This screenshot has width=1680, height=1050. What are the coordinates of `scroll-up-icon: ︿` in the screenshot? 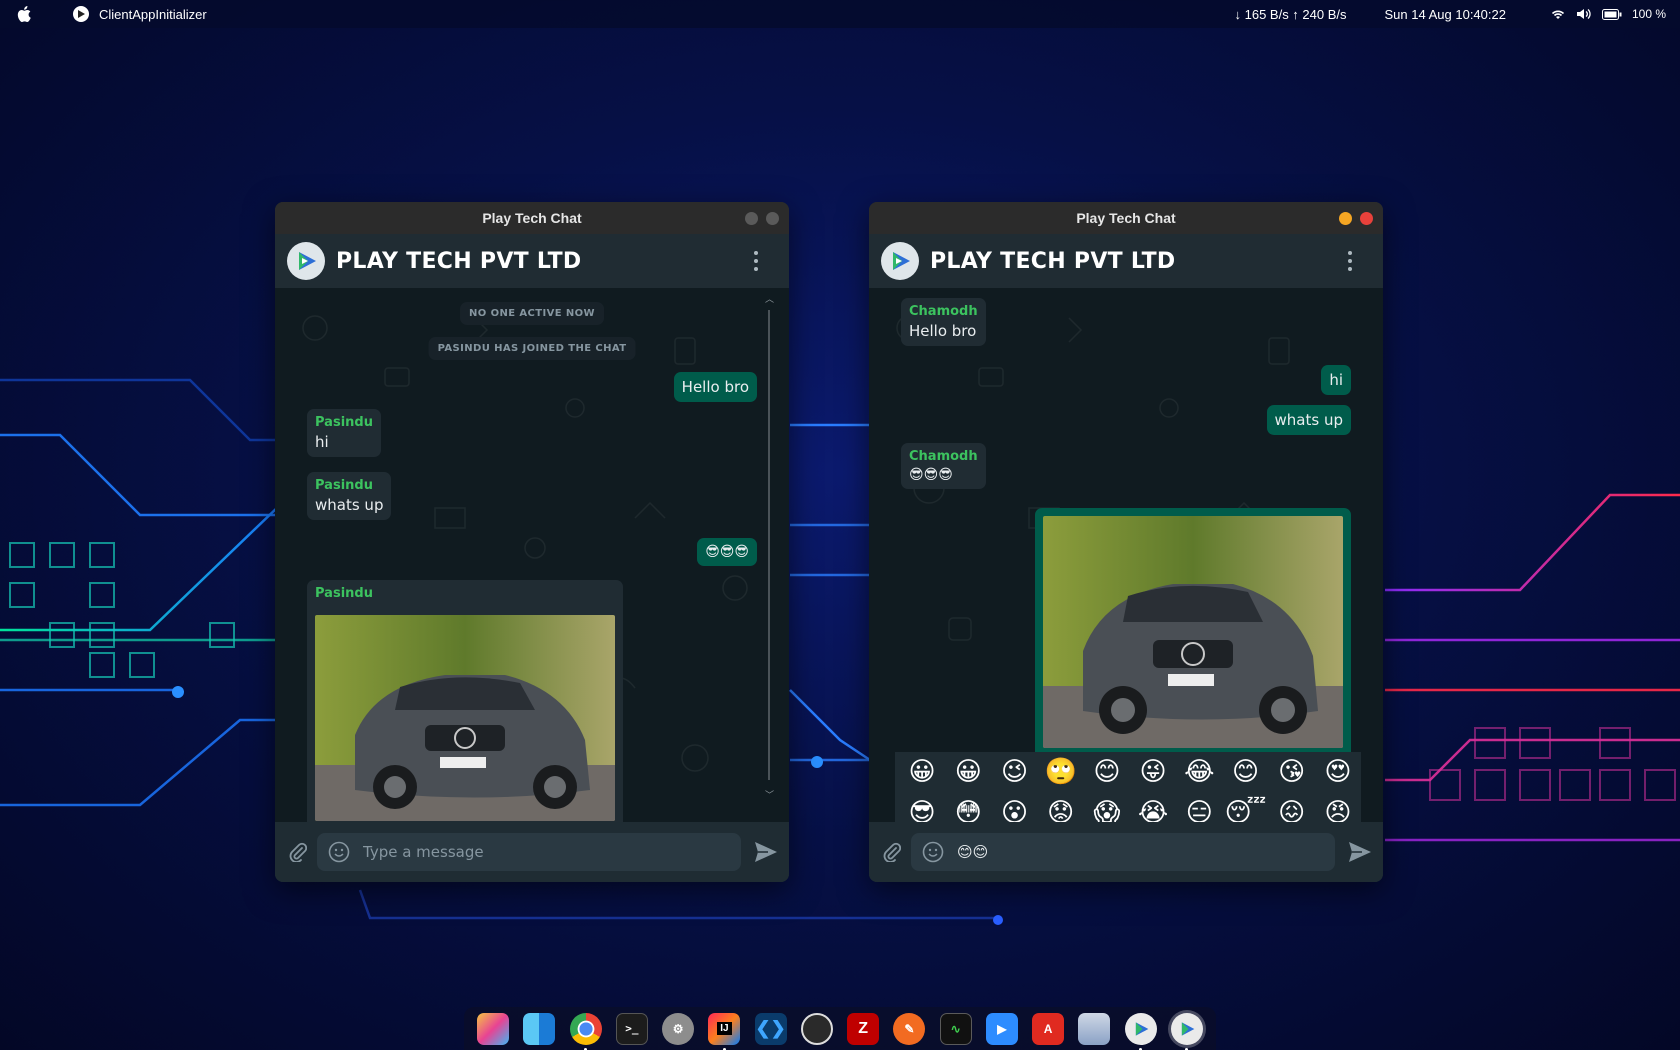 It's located at (769, 300).